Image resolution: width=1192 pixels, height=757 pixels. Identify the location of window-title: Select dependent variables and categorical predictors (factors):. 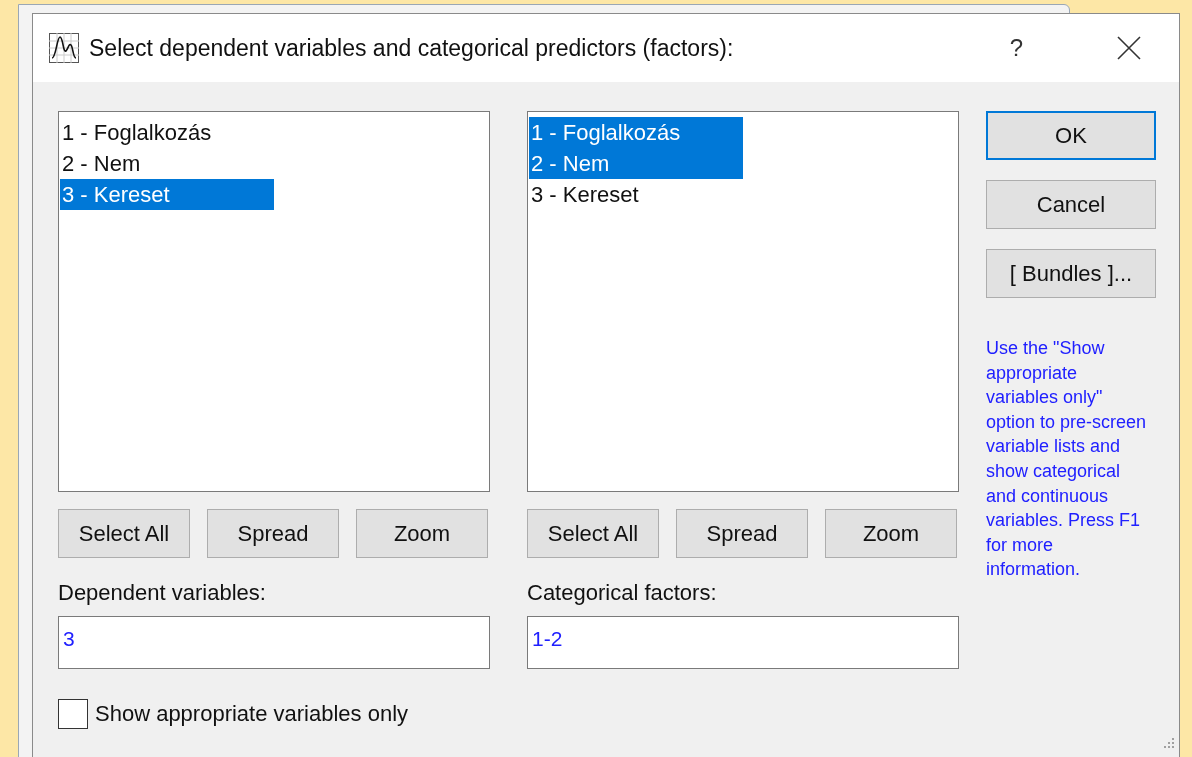
(411, 48).